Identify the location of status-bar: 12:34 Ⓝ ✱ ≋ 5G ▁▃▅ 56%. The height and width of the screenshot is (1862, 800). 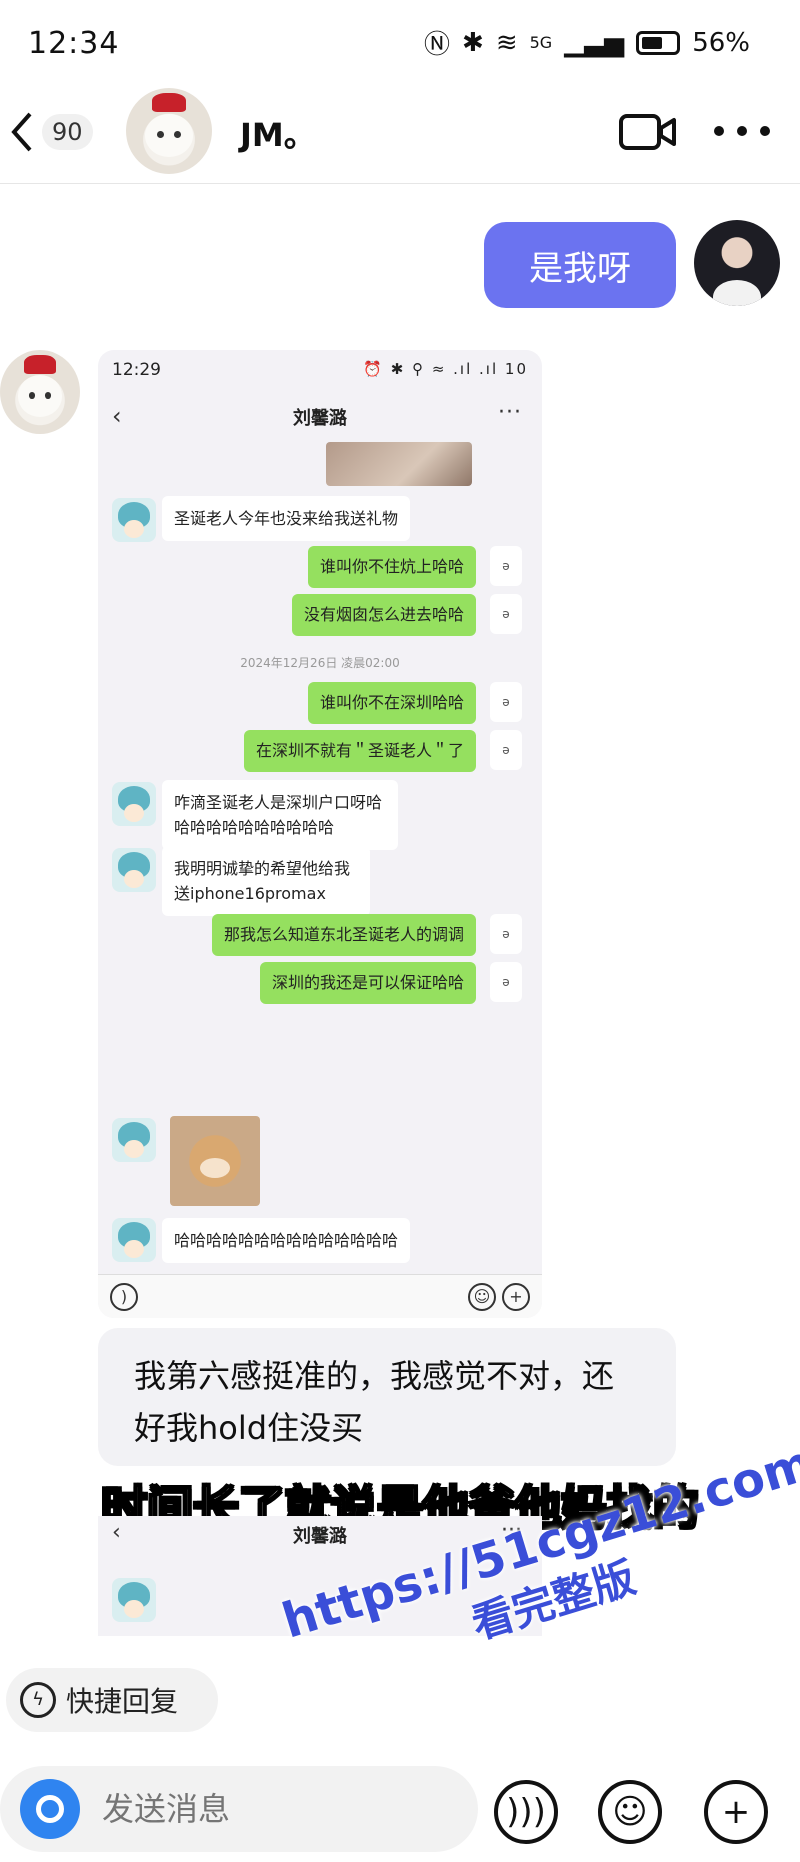
(400, 40).